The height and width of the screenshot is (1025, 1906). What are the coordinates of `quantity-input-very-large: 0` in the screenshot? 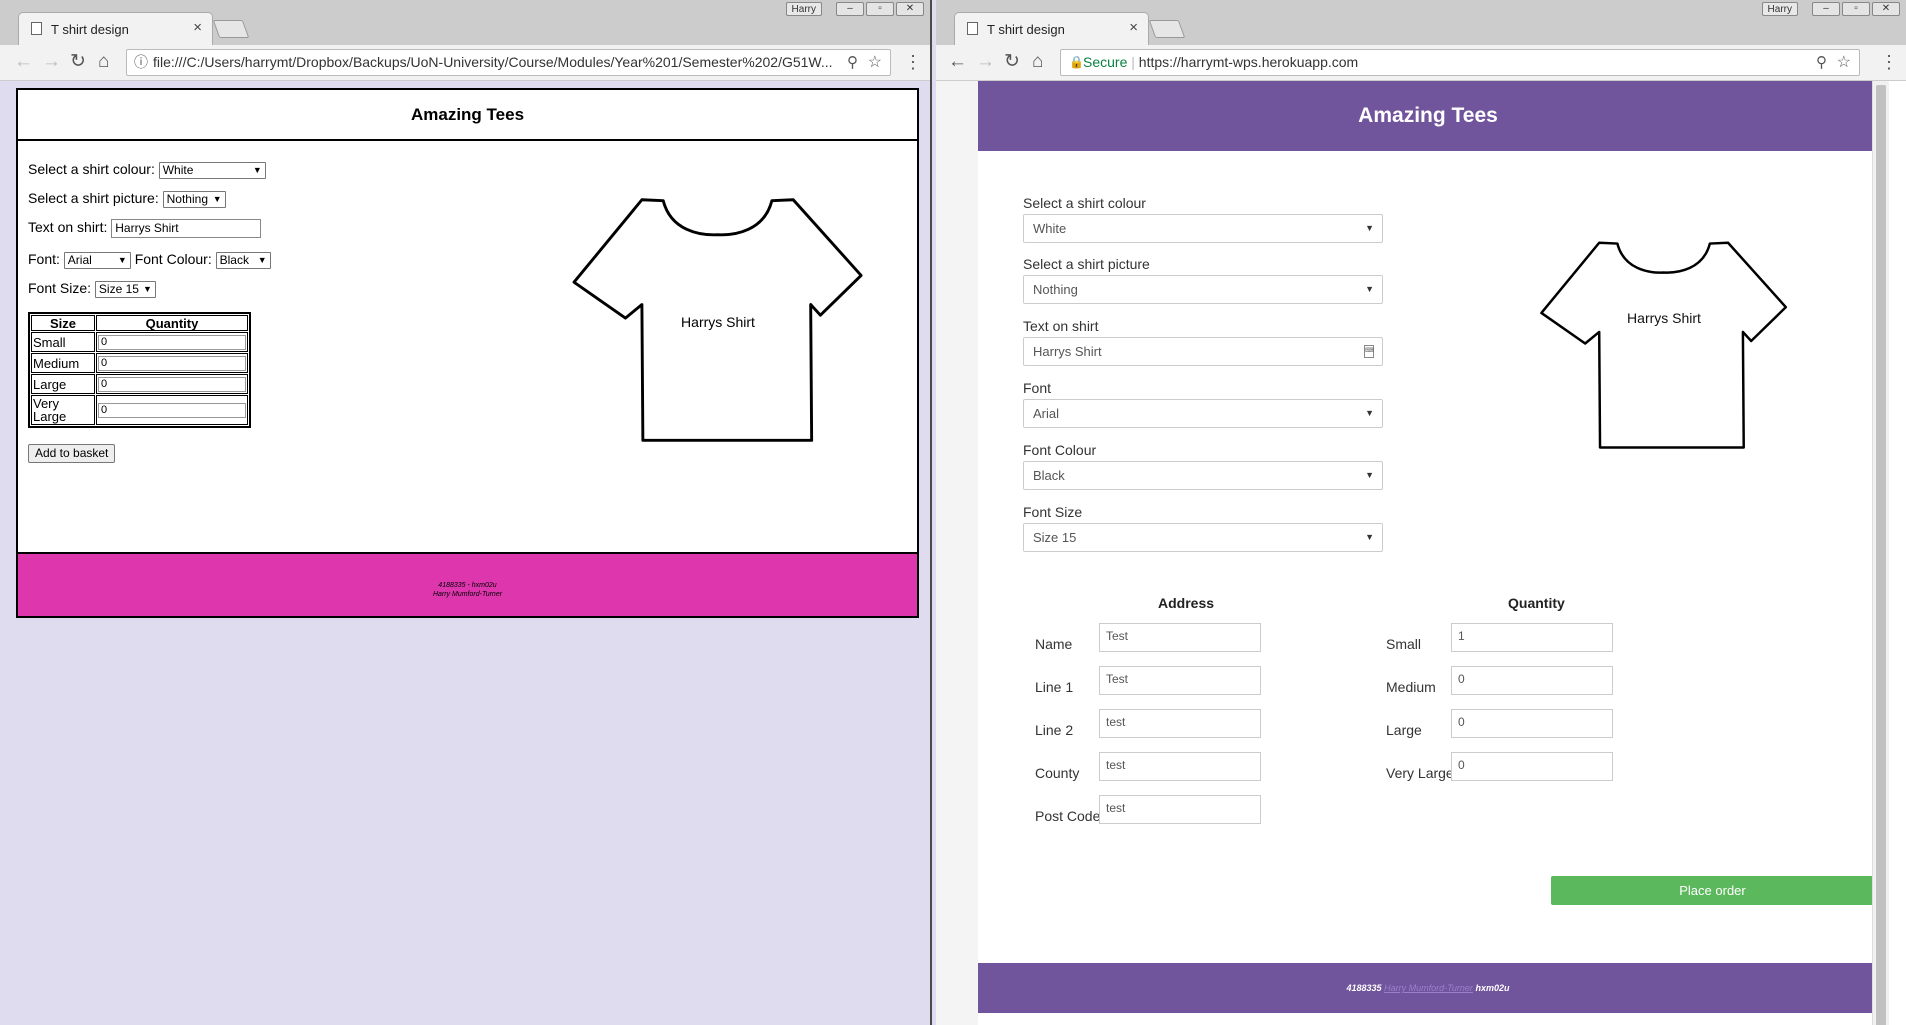 It's located at (172, 410).